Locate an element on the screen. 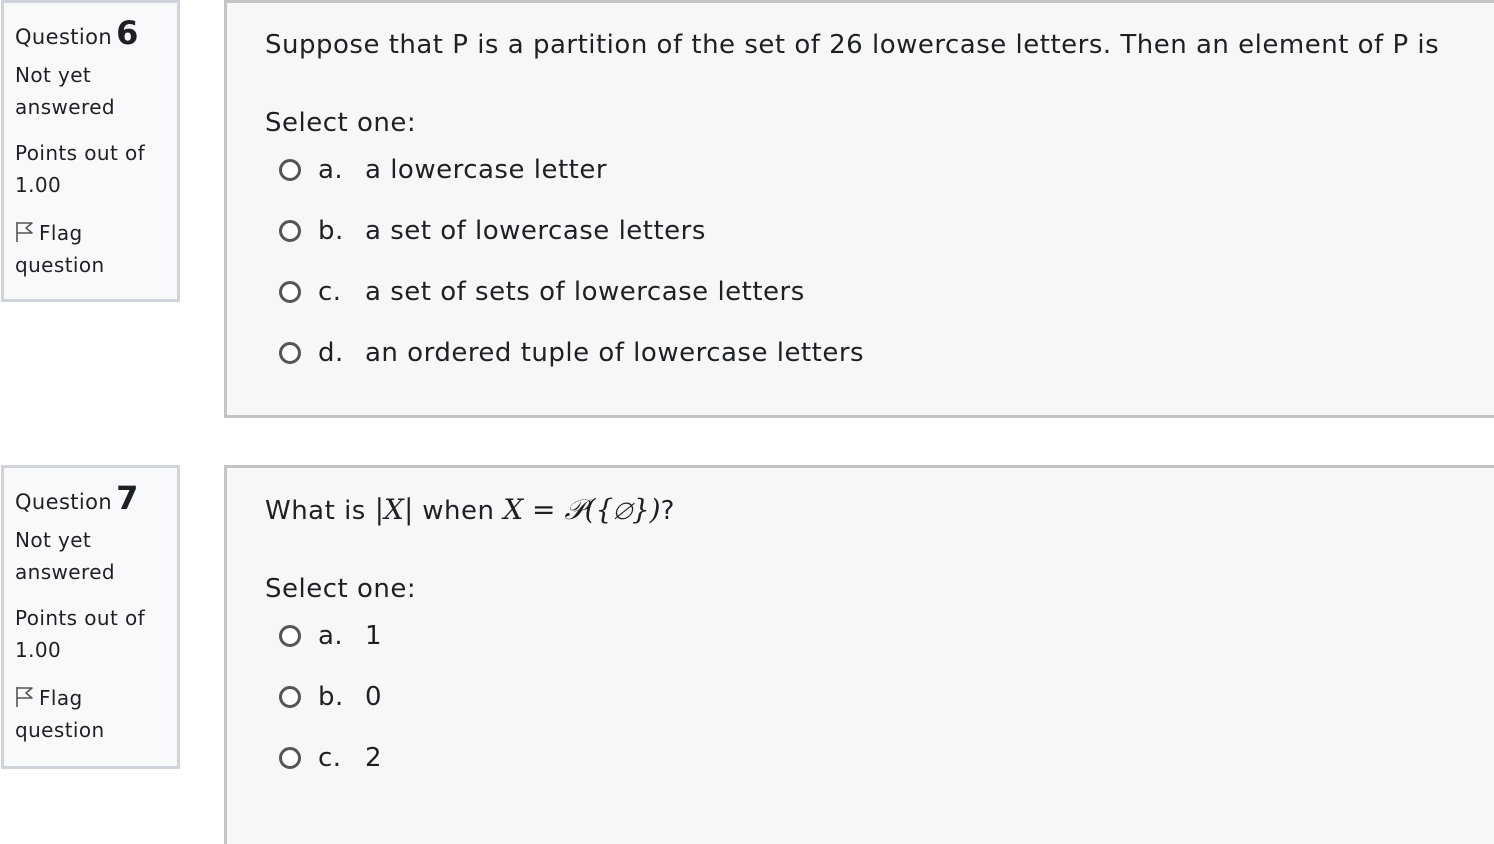  answer-text: 2 is located at coordinates (373, 758).